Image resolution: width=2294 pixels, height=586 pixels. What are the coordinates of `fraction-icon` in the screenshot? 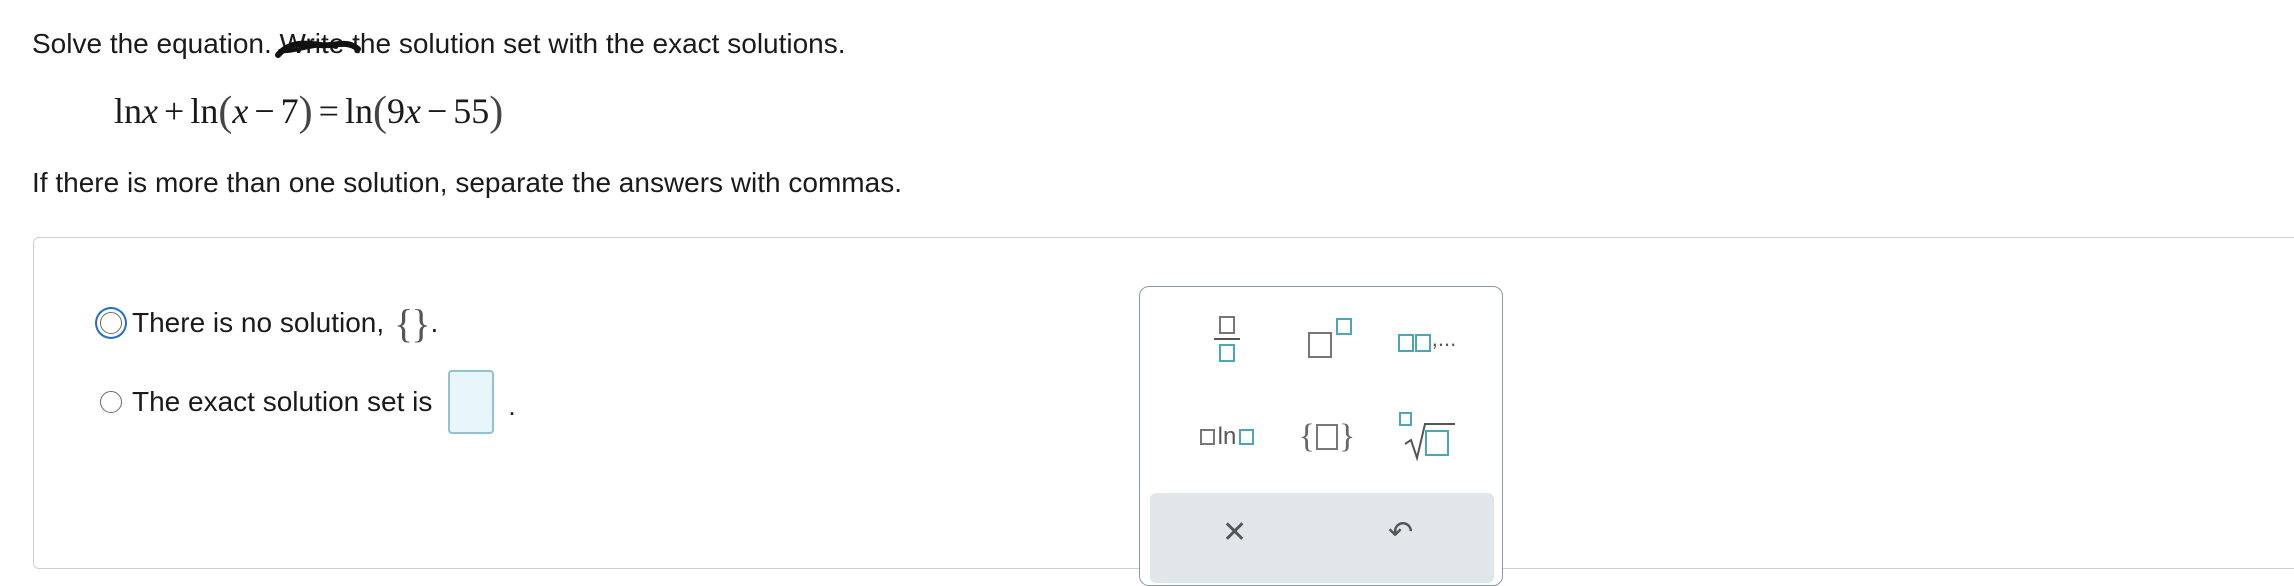 It's located at (1227, 339).